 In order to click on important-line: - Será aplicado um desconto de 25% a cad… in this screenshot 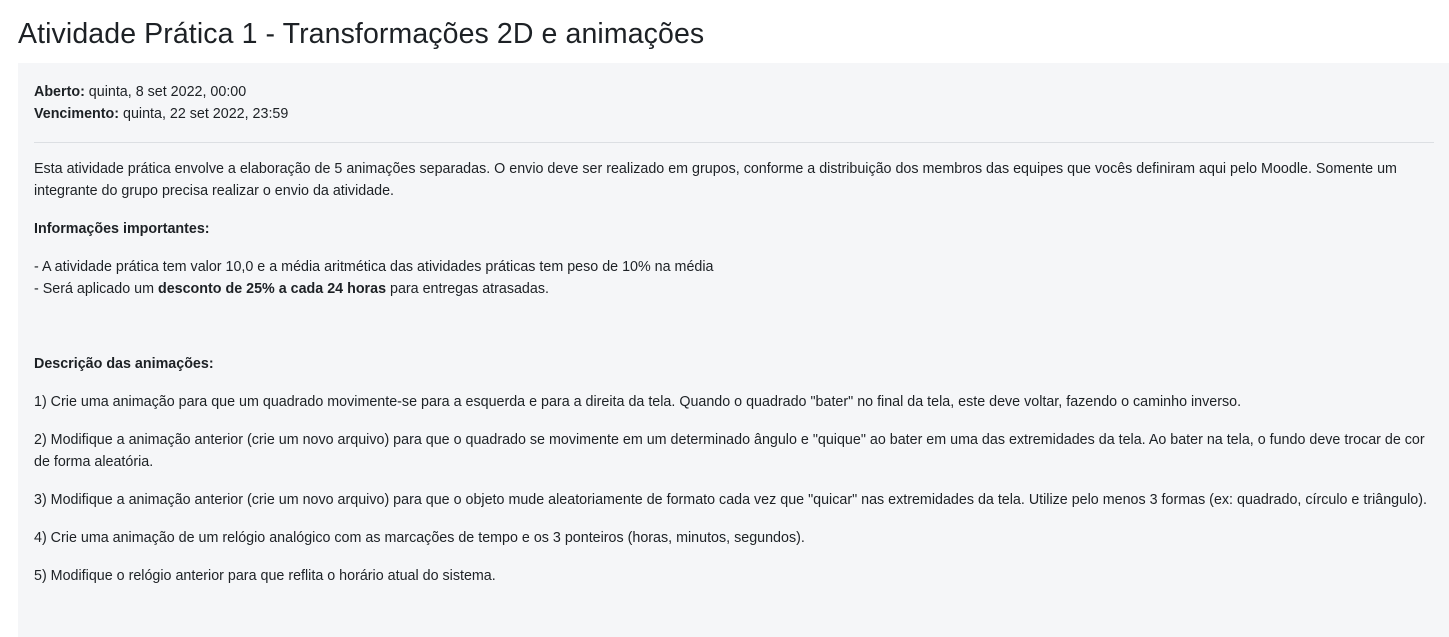, I will do `click(733, 289)`.